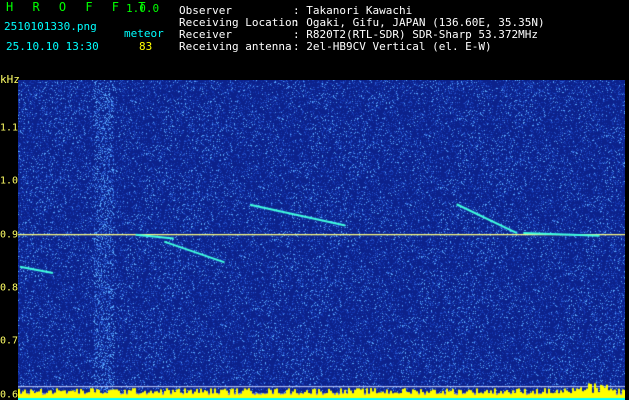 The image size is (629, 400). What do you see at coordinates (235, 46) in the screenshot?
I see `antenna-label: Receiving antenna` at bounding box center [235, 46].